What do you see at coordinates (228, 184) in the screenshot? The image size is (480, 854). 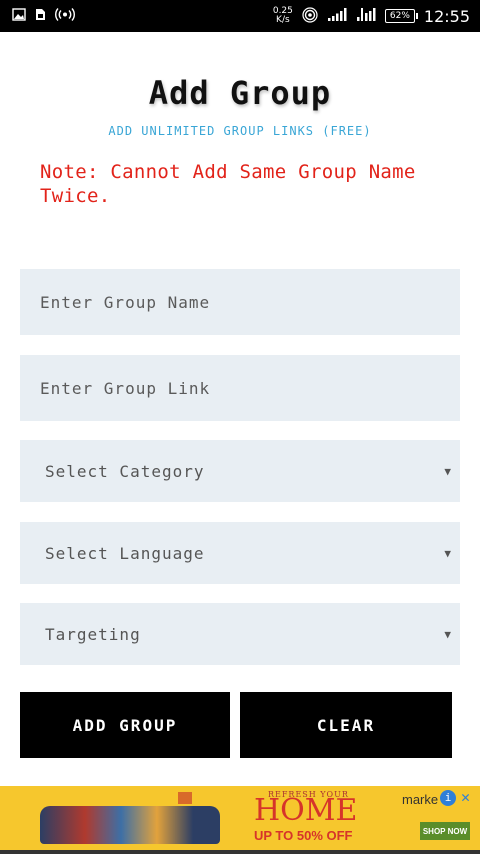 I see `note-warning: Note: Cannot Add Same Group Name Twice.` at bounding box center [228, 184].